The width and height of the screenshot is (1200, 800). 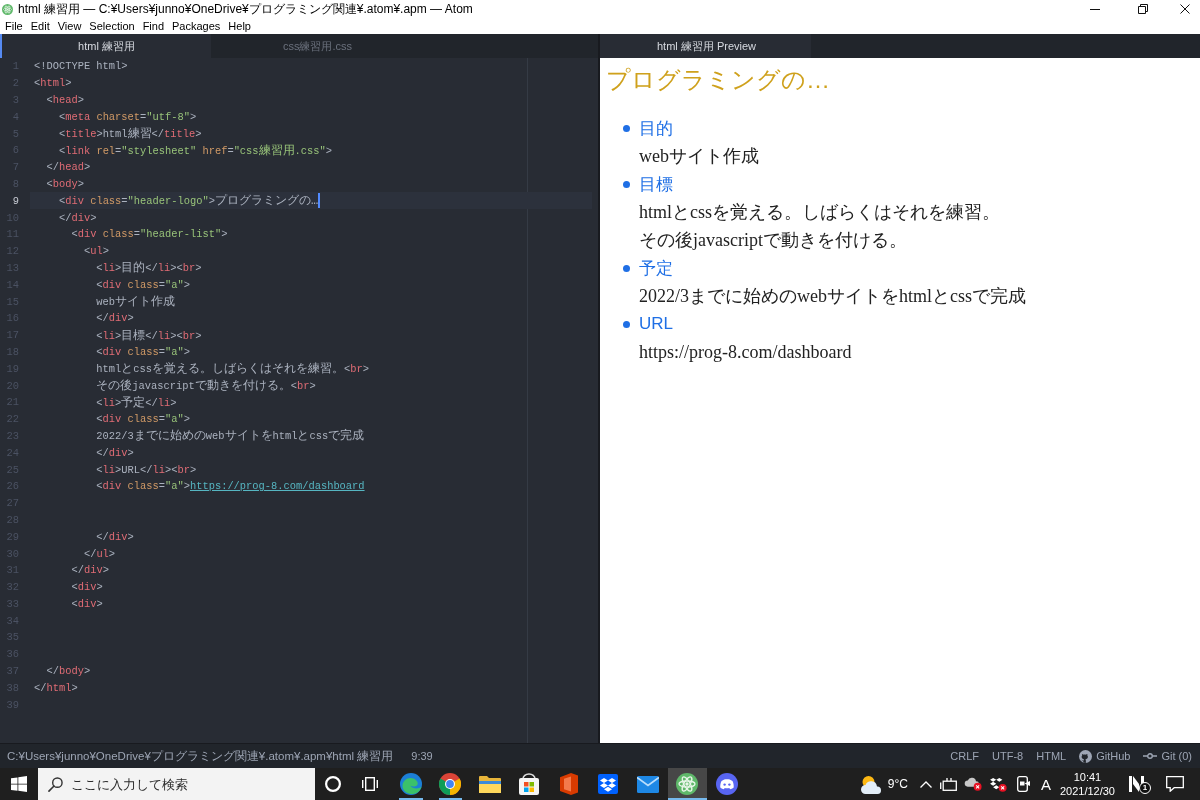 What do you see at coordinates (149, 335) in the screenshot?
I see `code-line: <li>目標</li><br>` at bounding box center [149, 335].